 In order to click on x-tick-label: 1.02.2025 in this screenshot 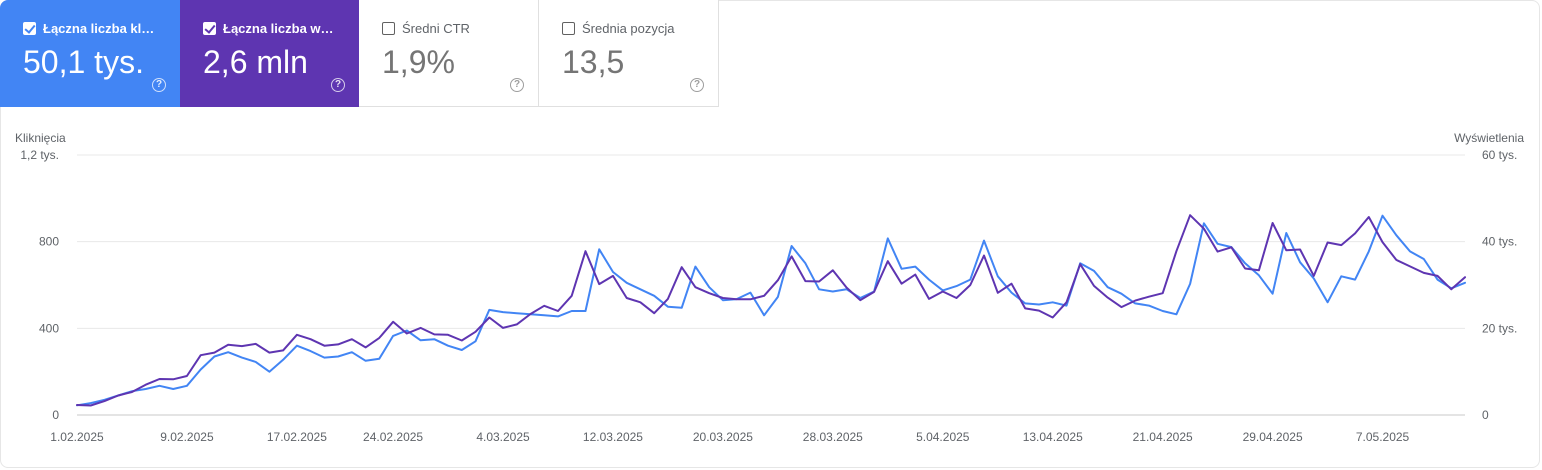, I will do `click(77, 437)`.